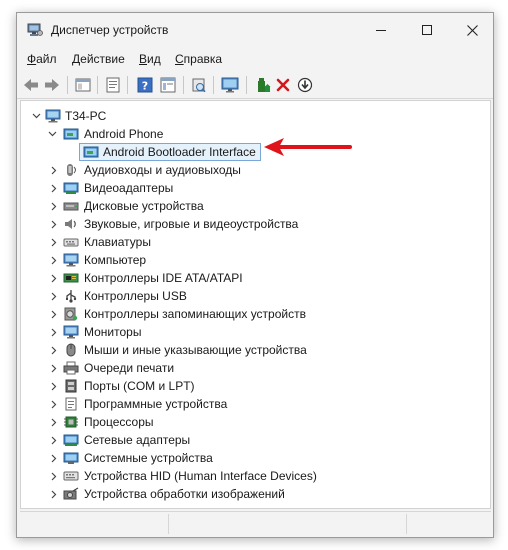 Image resolution: width=508 pixels, height=550 pixels. What do you see at coordinates (251, 440) in the screenshot?
I see `tree-category: Сетевые адаптеры` at bounding box center [251, 440].